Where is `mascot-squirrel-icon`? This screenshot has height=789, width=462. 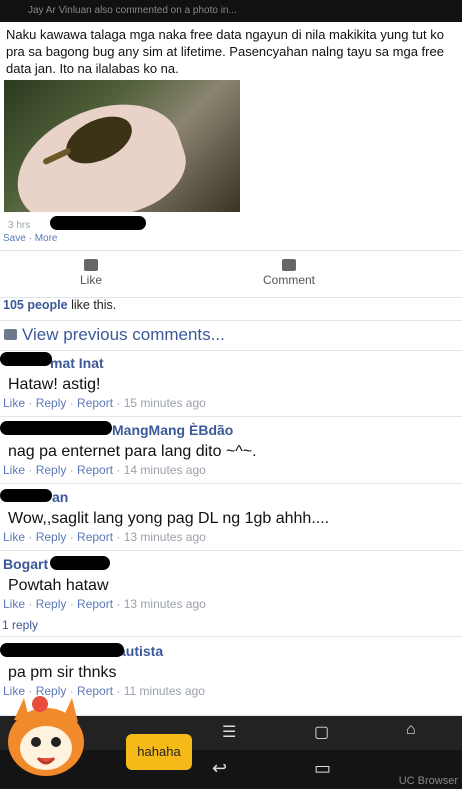
mascot-squirrel-icon is located at coordinates (48, 739).